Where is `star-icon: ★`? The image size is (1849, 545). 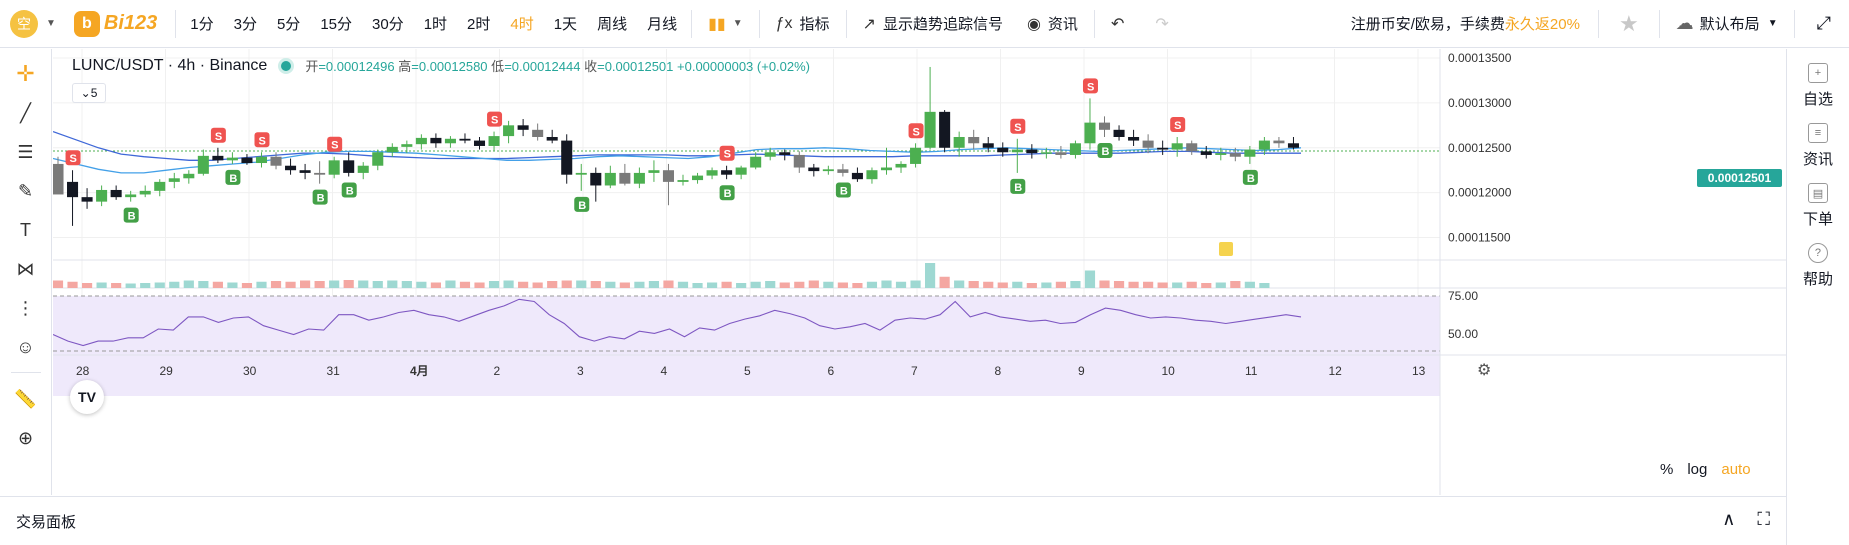 star-icon: ★ is located at coordinates (1629, 24).